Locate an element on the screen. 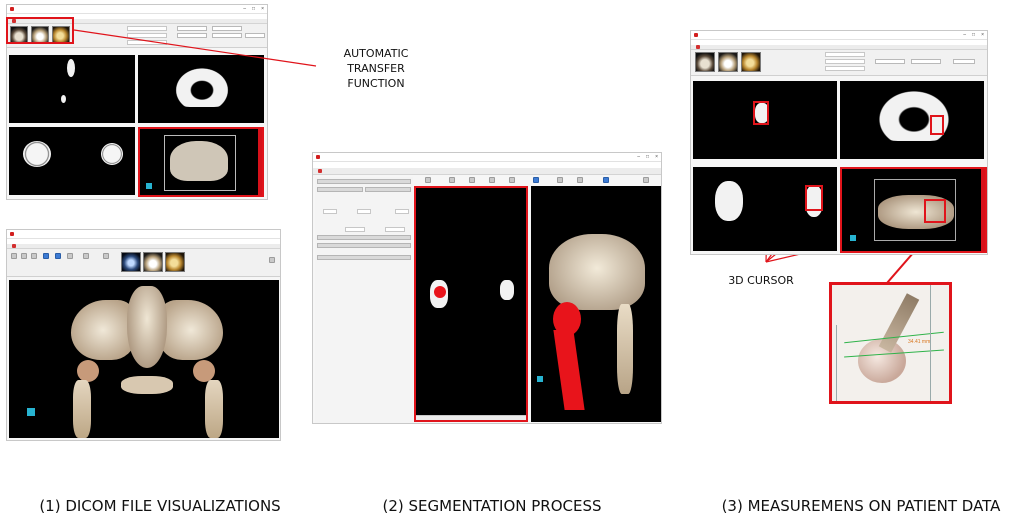 The width and height of the screenshot is (1027, 523). seed-y-field is located at coordinates (364, 211).